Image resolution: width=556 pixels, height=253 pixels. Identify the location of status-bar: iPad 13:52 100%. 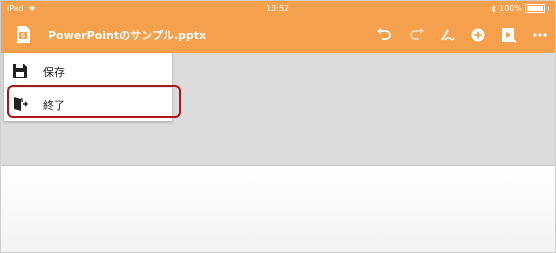
(278, 9).